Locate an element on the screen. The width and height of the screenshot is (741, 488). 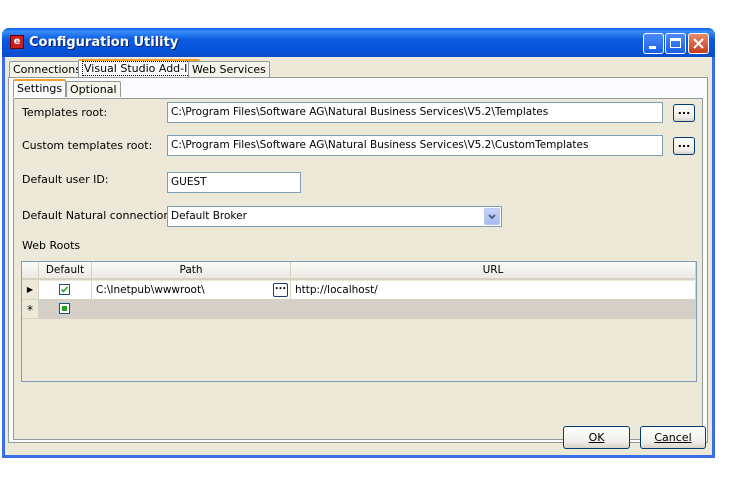
indeterminate-icon is located at coordinates (64, 308).